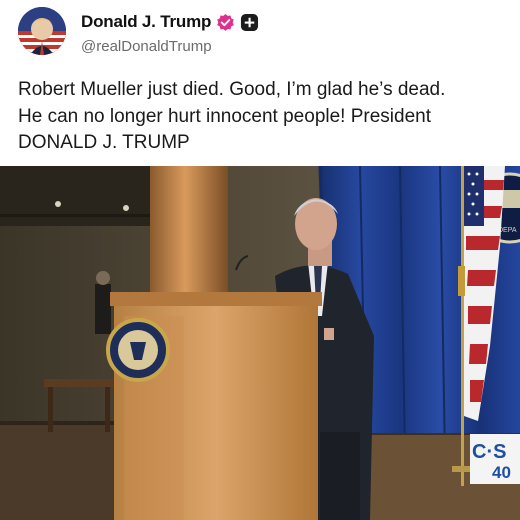  I want to click on add-badge-icon, so click(249, 22).